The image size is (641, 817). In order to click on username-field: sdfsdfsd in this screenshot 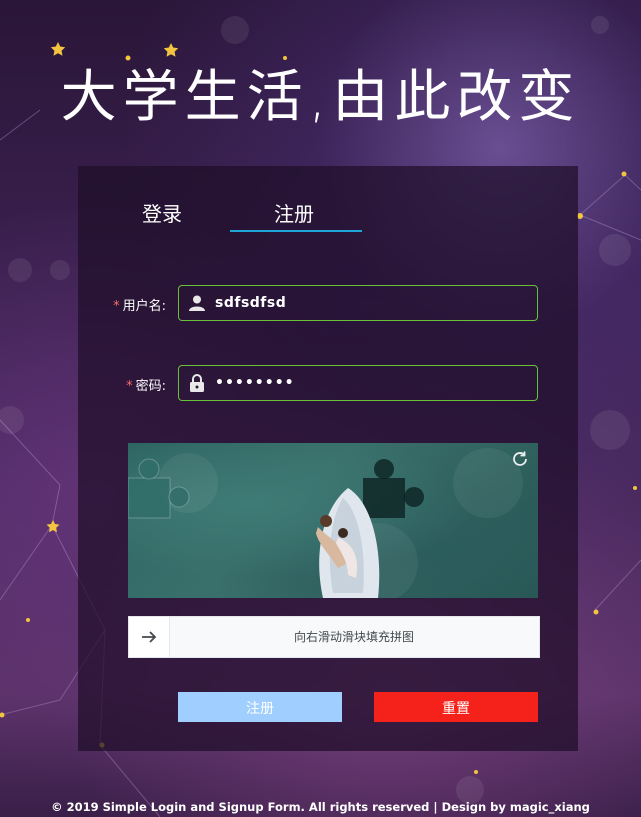, I will do `click(358, 303)`.